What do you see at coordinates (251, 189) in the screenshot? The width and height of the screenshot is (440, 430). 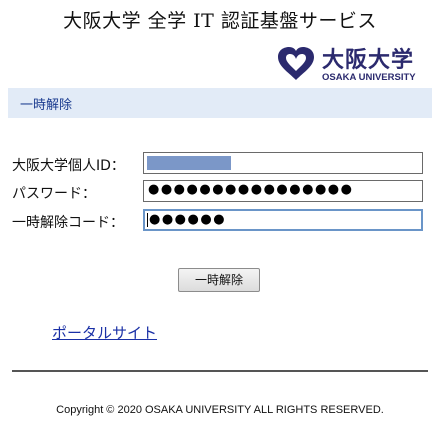 I see `password-value: ●●●●●●●●●●●●●●●●` at bounding box center [251, 189].